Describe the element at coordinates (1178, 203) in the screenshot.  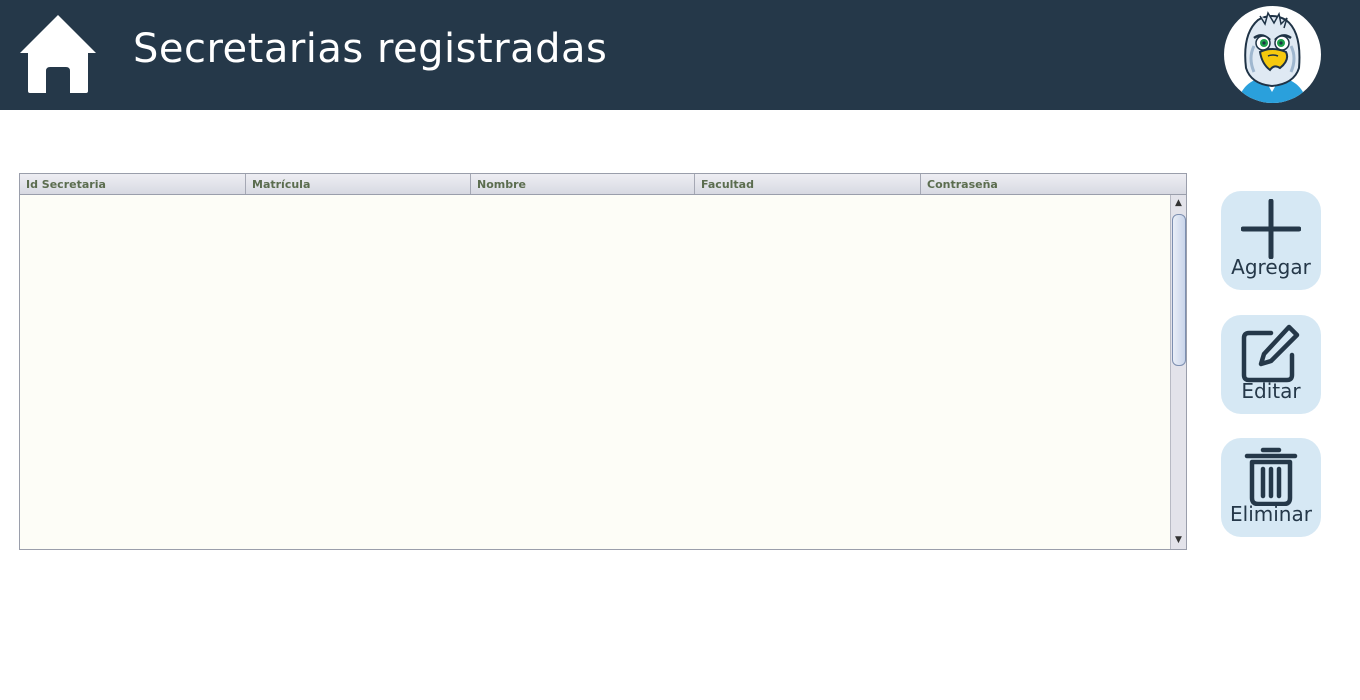
I see `scroll-up-arrow-icon: ▲` at that location.